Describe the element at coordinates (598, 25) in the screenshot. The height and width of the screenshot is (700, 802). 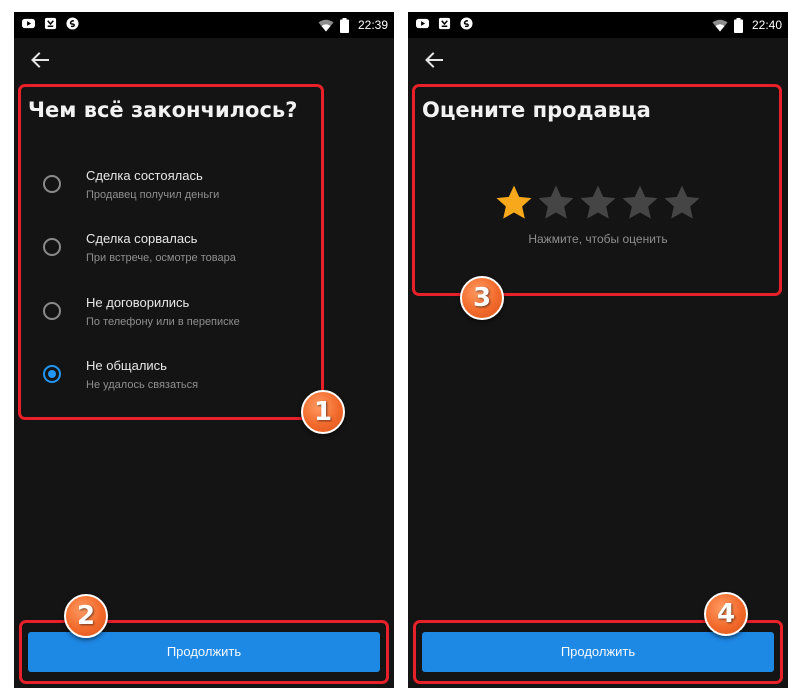
I see `status-bar: 22:40` at that location.